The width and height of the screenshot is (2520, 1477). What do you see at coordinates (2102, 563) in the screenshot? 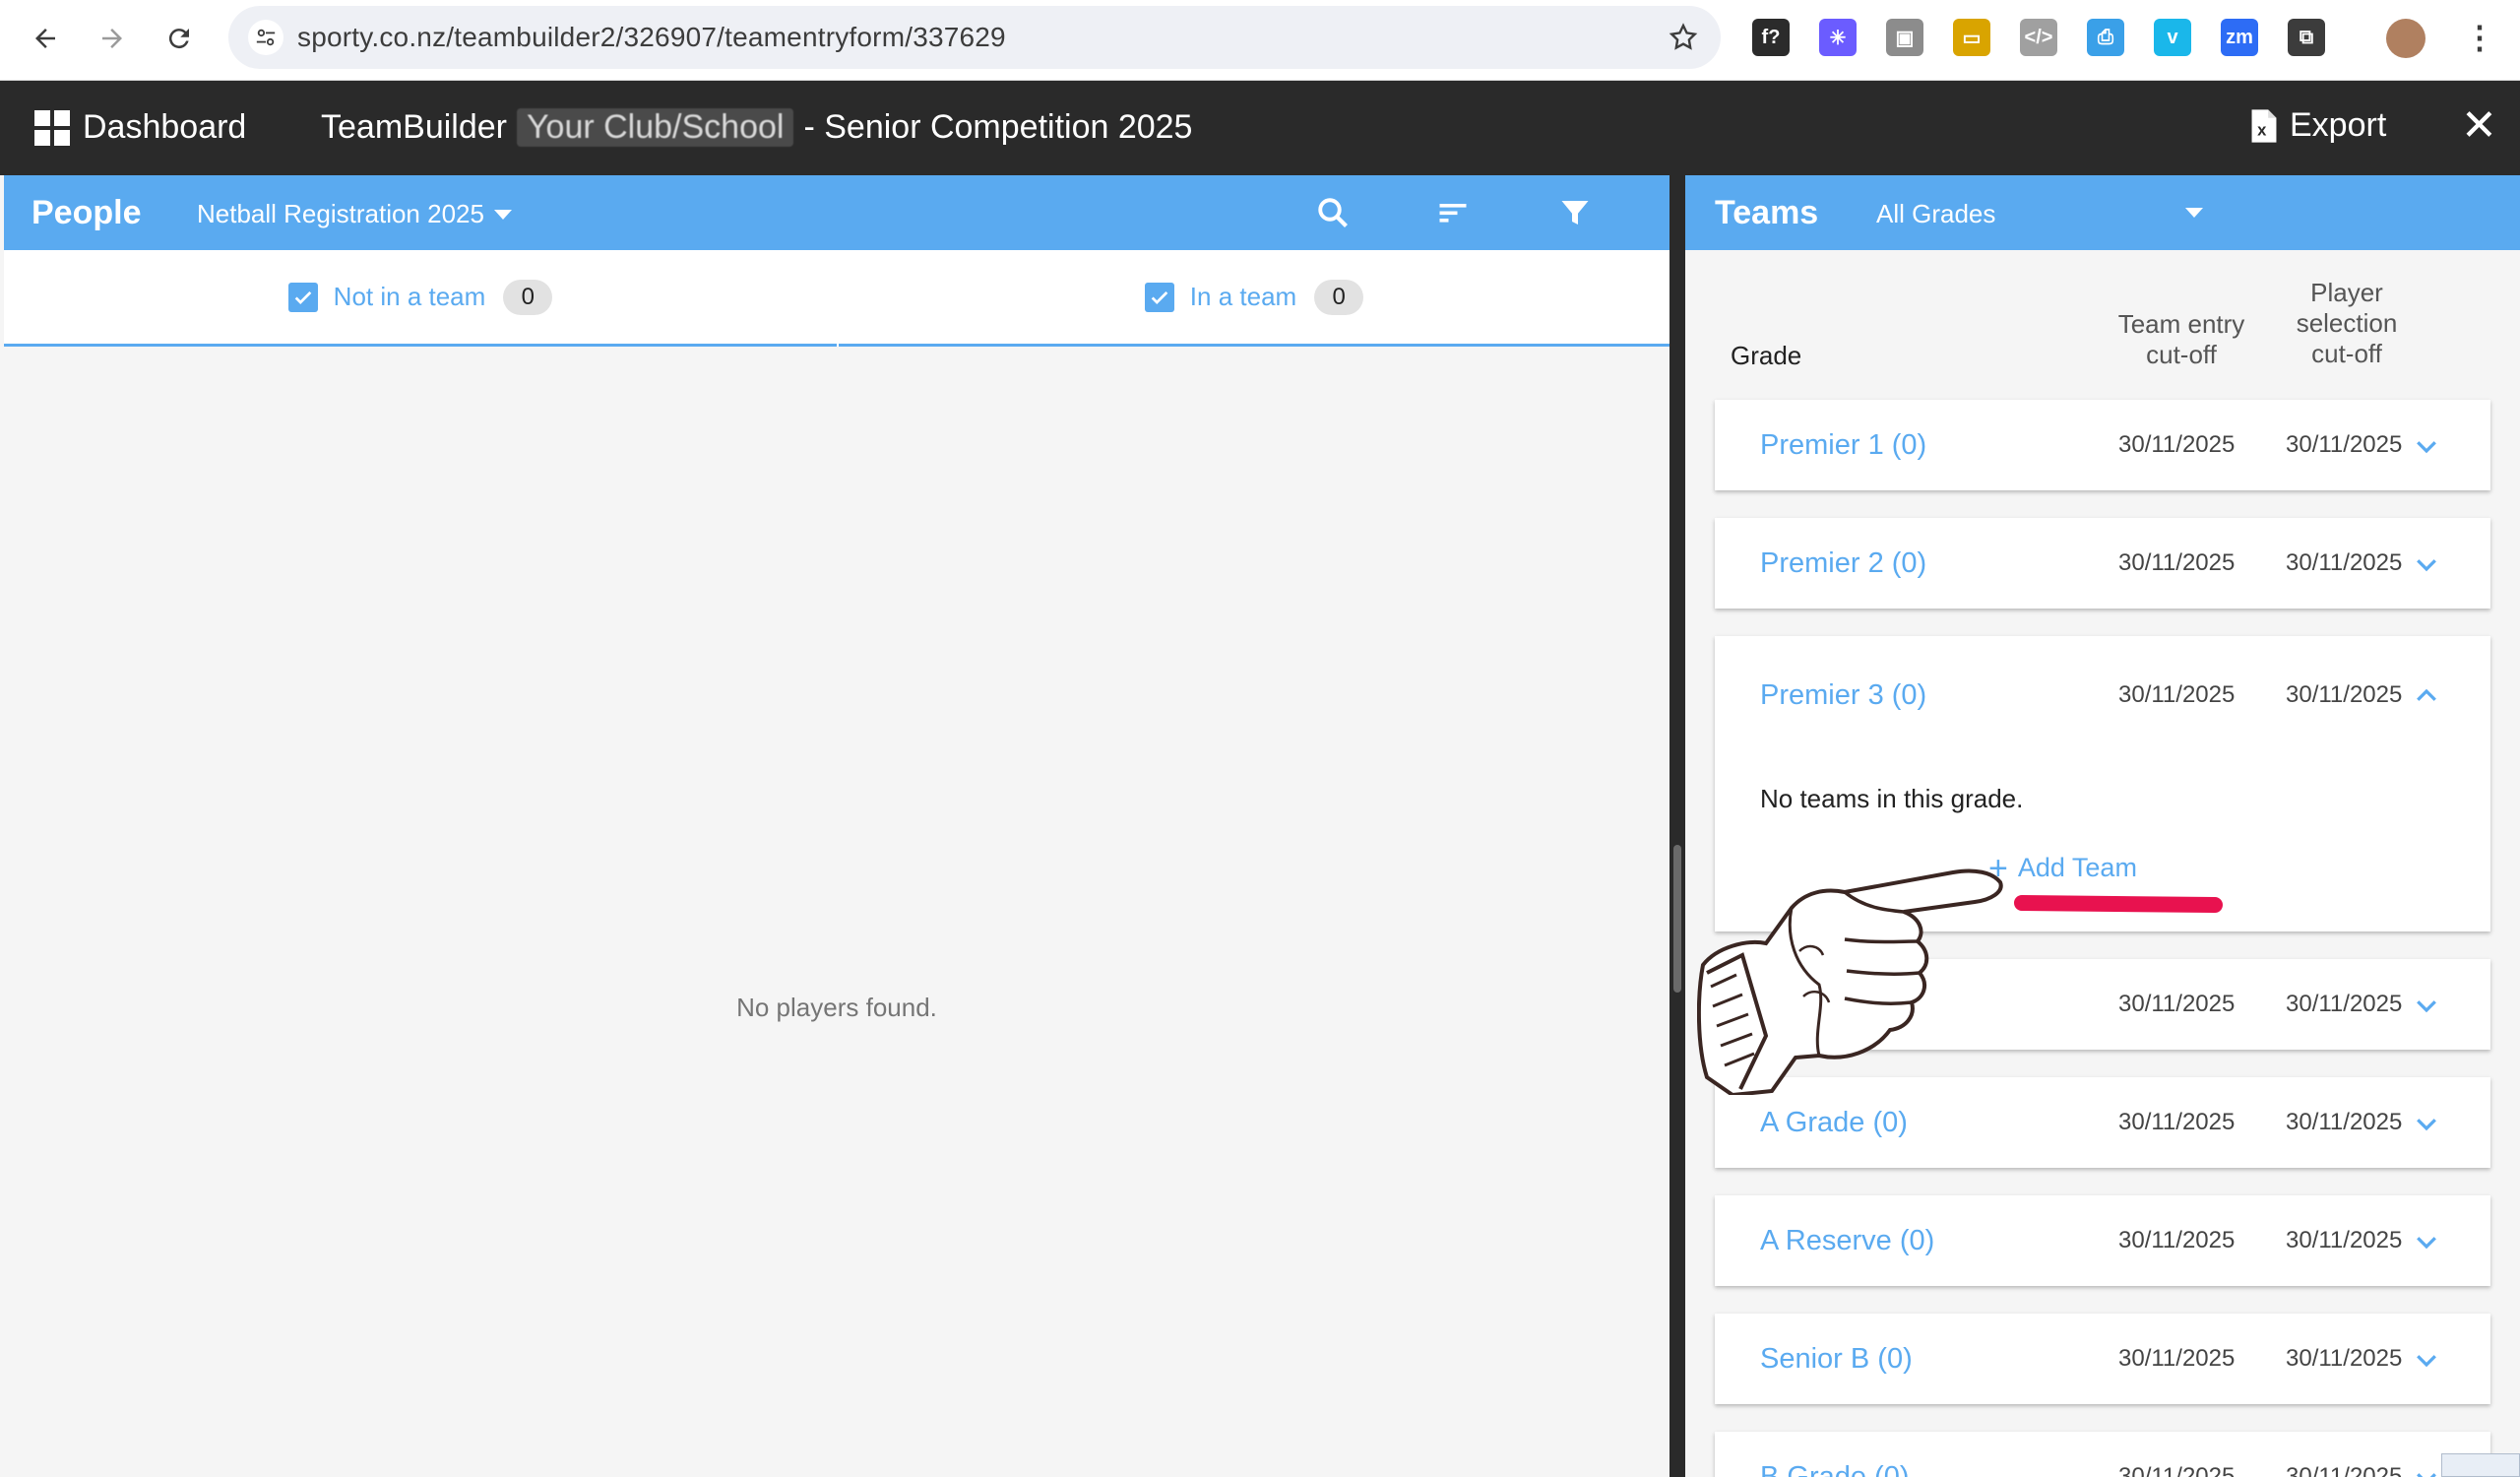
I see `grade-card: Premier 2 (0) 30/11/2025 30/11/2025` at bounding box center [2102, 563].